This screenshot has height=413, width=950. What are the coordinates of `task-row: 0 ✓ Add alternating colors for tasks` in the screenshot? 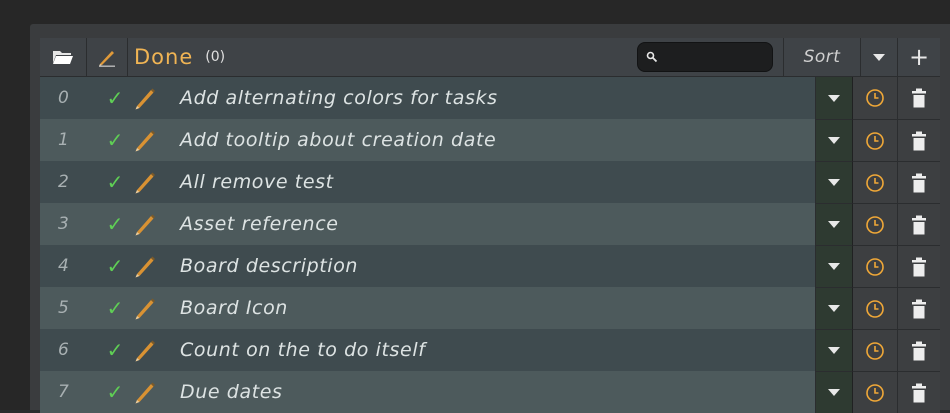 It's located at (490, 98).